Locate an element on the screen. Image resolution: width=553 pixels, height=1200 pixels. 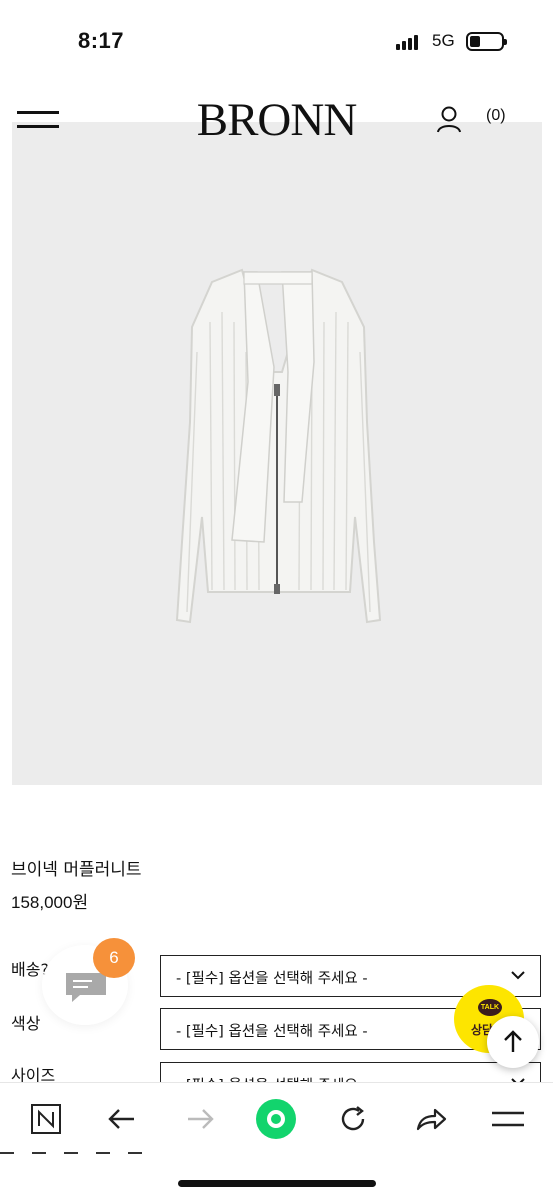
back-arrow-icon is located at coordinates (122, 1119).